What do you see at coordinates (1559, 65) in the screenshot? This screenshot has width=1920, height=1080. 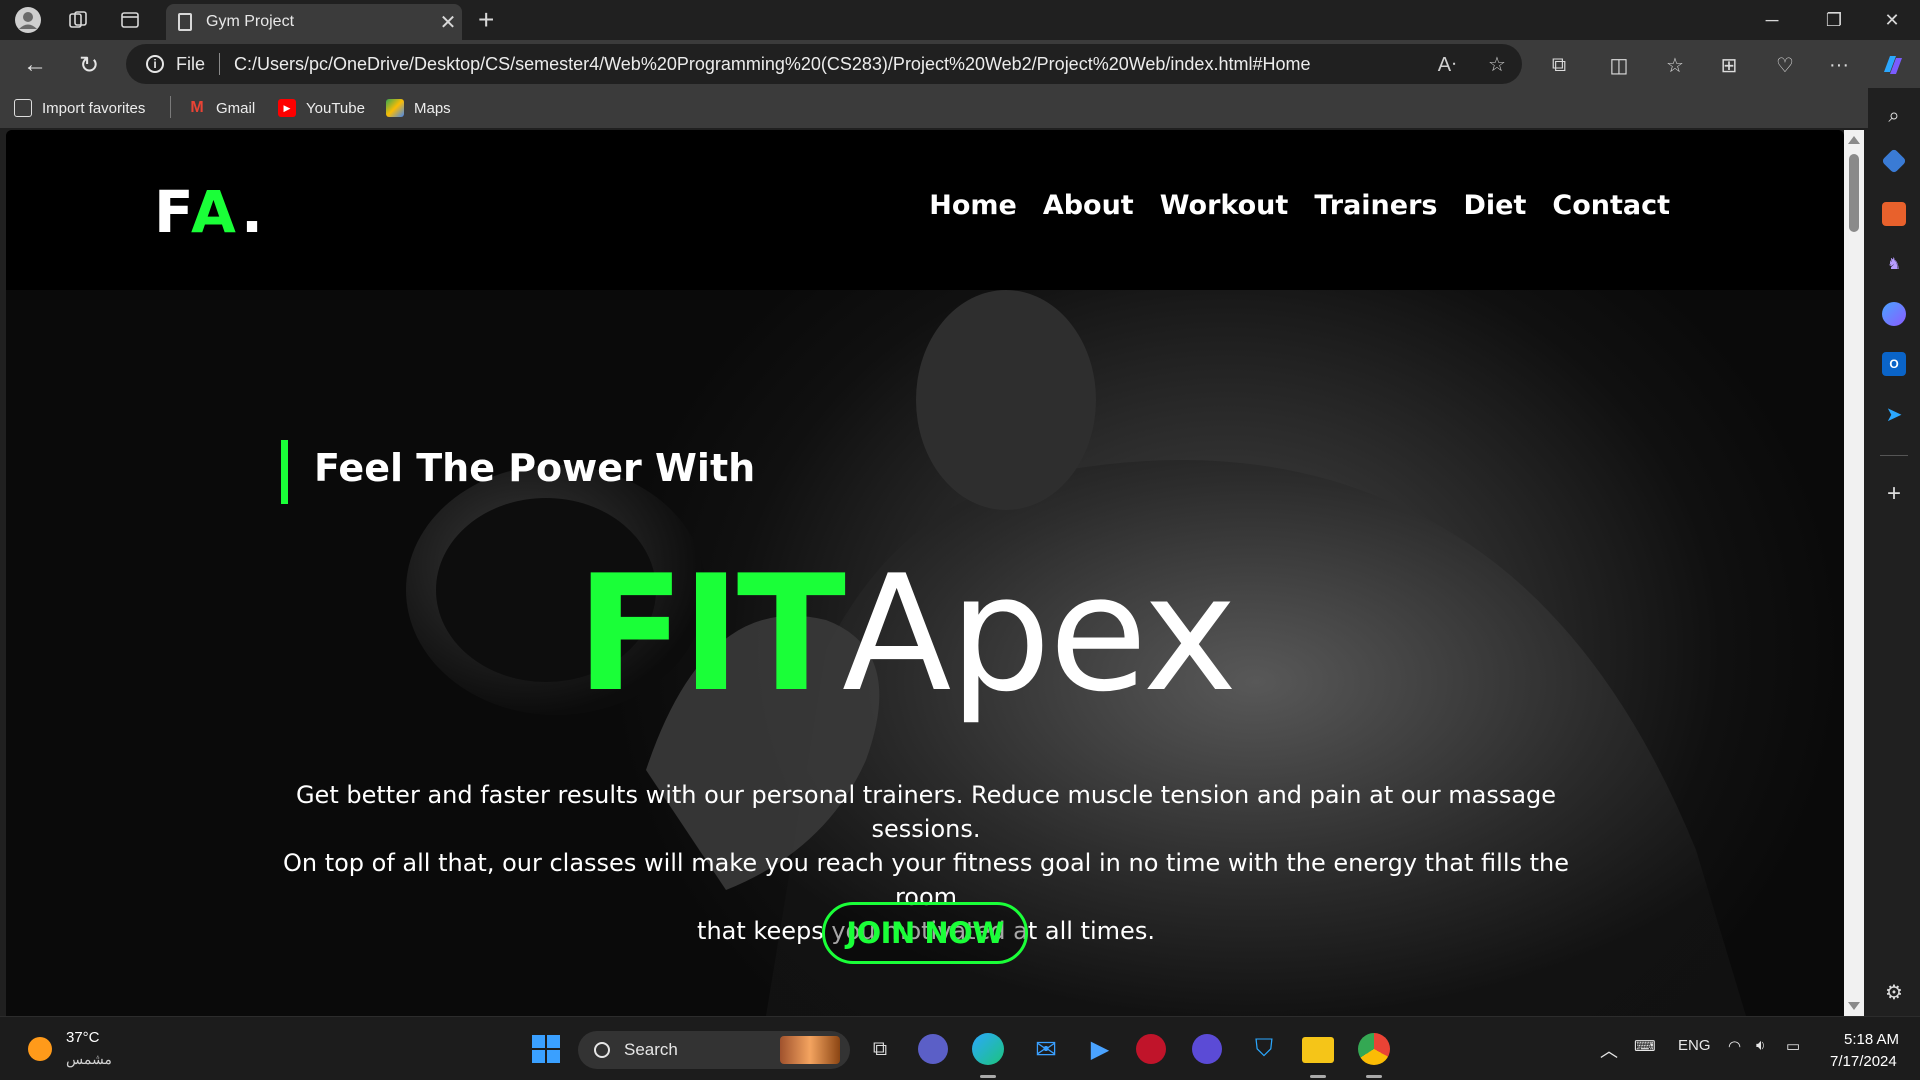 I see `extensions-icon: ⧉` at bounding box center [1559, 65].